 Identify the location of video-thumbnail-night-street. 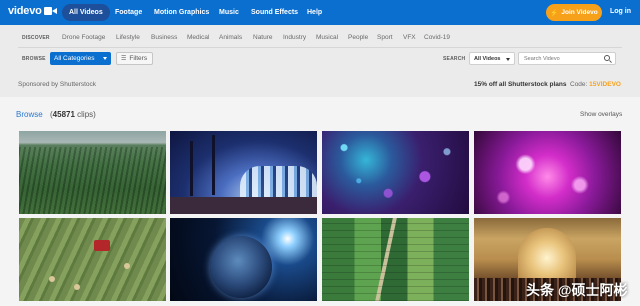
(243, 172).